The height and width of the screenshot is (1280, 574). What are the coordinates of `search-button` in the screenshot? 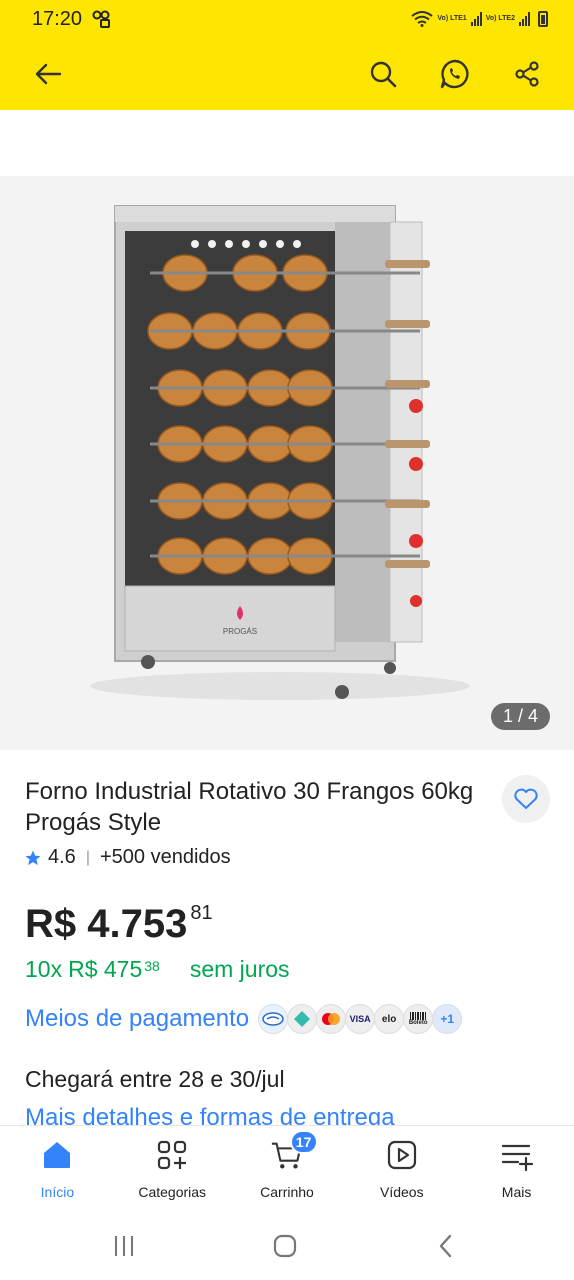 It's located at (383, 74).